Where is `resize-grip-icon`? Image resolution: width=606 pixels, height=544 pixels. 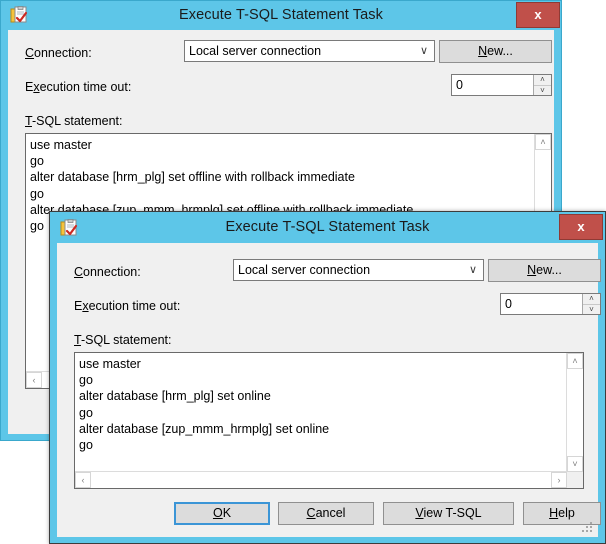 resize-grip-icon is located at coordinates (588, 528).